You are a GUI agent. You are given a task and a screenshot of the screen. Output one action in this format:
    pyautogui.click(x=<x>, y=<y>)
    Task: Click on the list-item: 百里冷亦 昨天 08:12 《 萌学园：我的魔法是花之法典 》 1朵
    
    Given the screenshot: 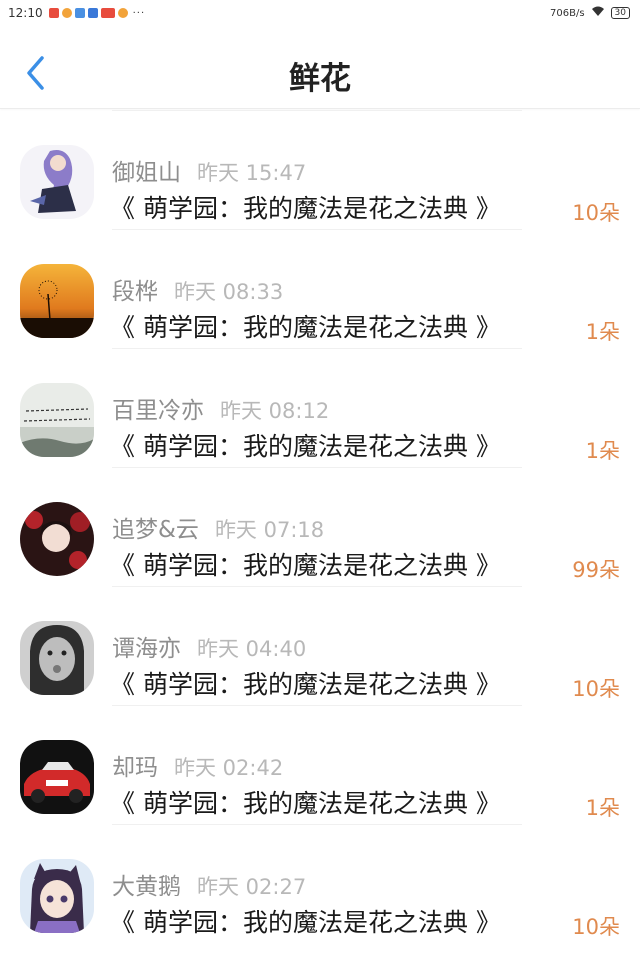 What is the action you would take?
    pyautogui.click(x=320, y=408)
    